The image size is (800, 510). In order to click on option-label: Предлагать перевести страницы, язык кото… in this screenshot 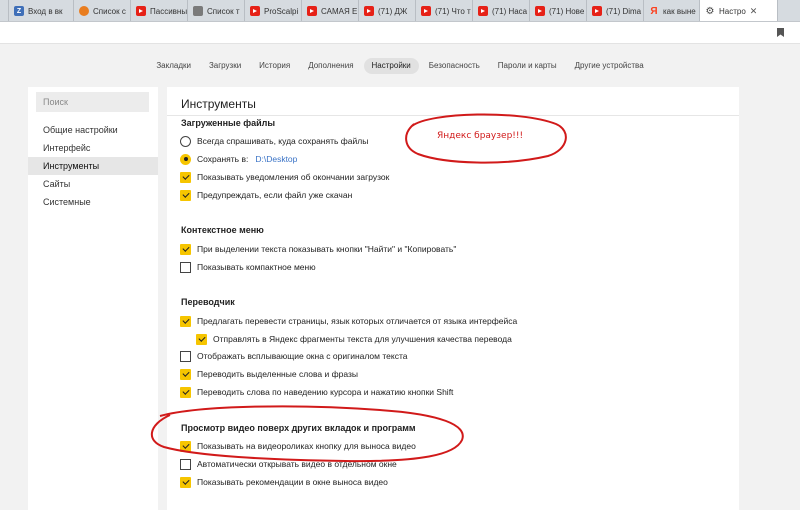, I will do `click(357, 321)`.